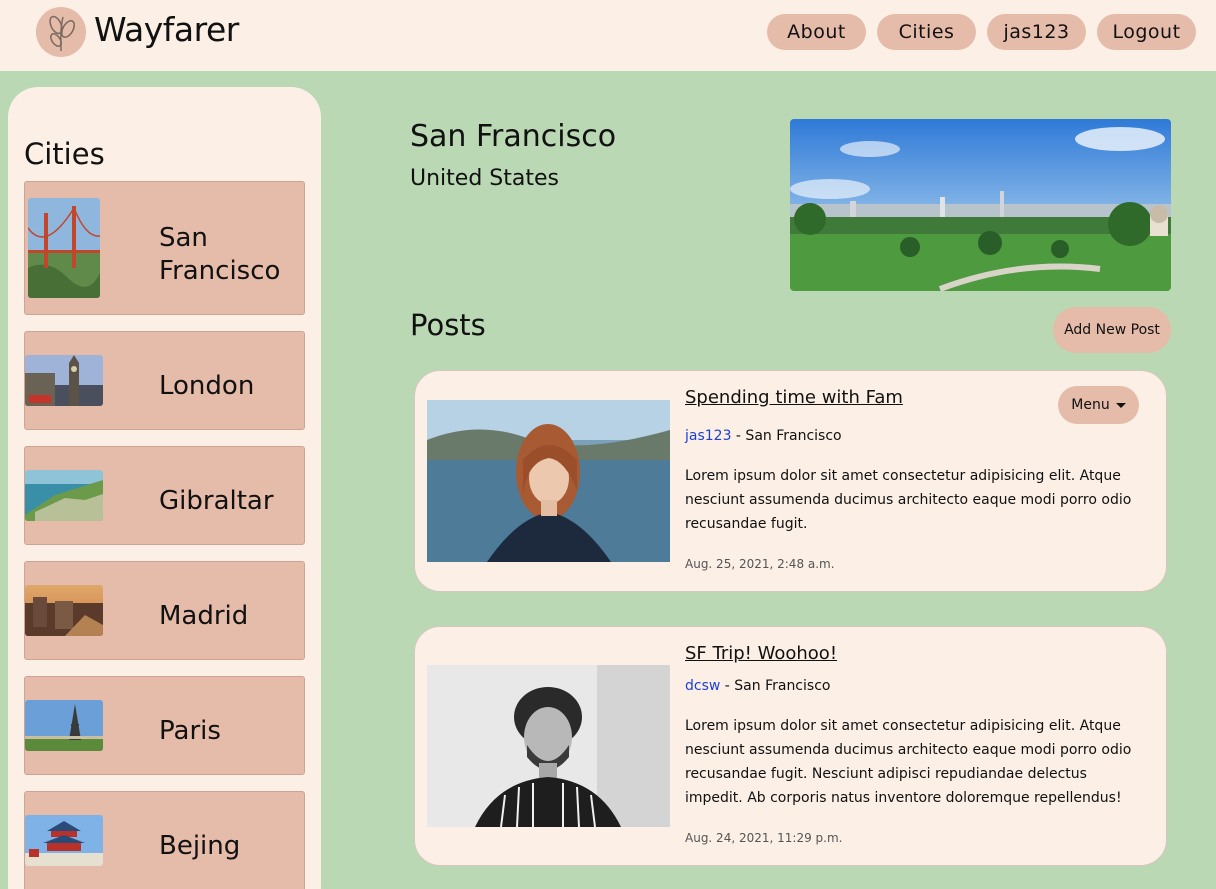 The height and width of the screenshot is (889, 1216). I want to click on post-menu-dropdown: Menu, so click(1098, 405).